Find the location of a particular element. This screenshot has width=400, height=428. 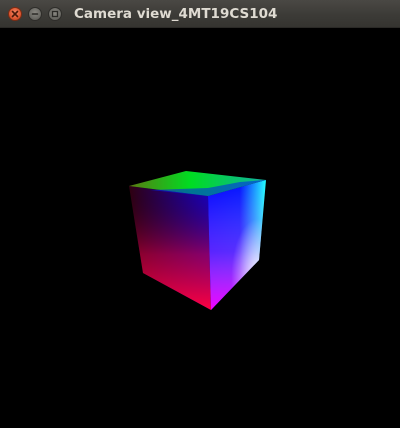

maximize-icon is located at coordinates (55, 14).